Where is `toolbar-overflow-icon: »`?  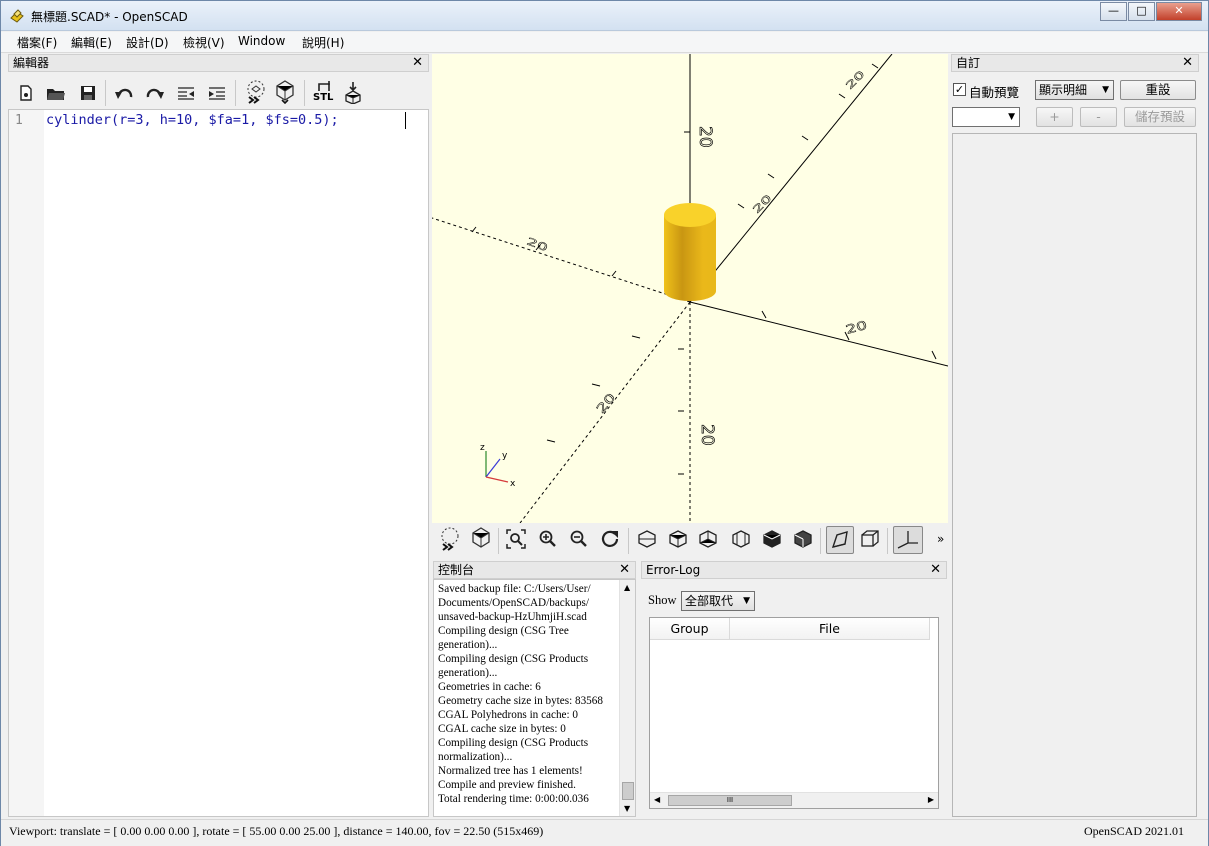 toolbar-overflow-icon: » is located at coordinates (940, 539).